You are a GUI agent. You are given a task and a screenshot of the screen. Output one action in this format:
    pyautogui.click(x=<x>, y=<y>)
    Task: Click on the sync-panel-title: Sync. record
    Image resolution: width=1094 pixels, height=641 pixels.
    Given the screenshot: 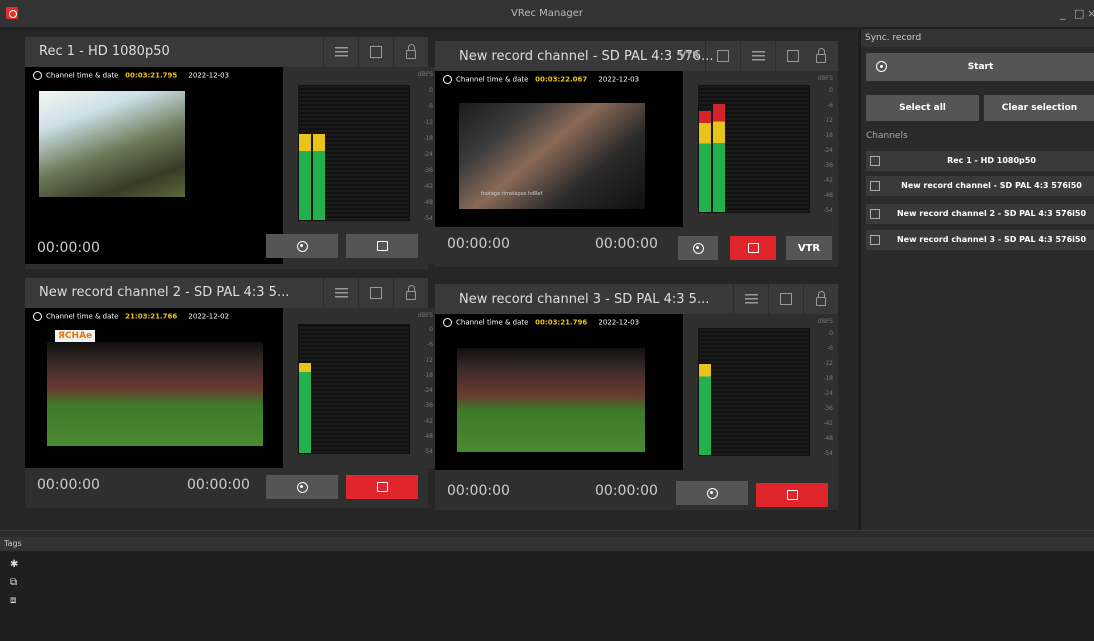 What is the action you would take?
    pyautogui.click(x=977, y=38)
    